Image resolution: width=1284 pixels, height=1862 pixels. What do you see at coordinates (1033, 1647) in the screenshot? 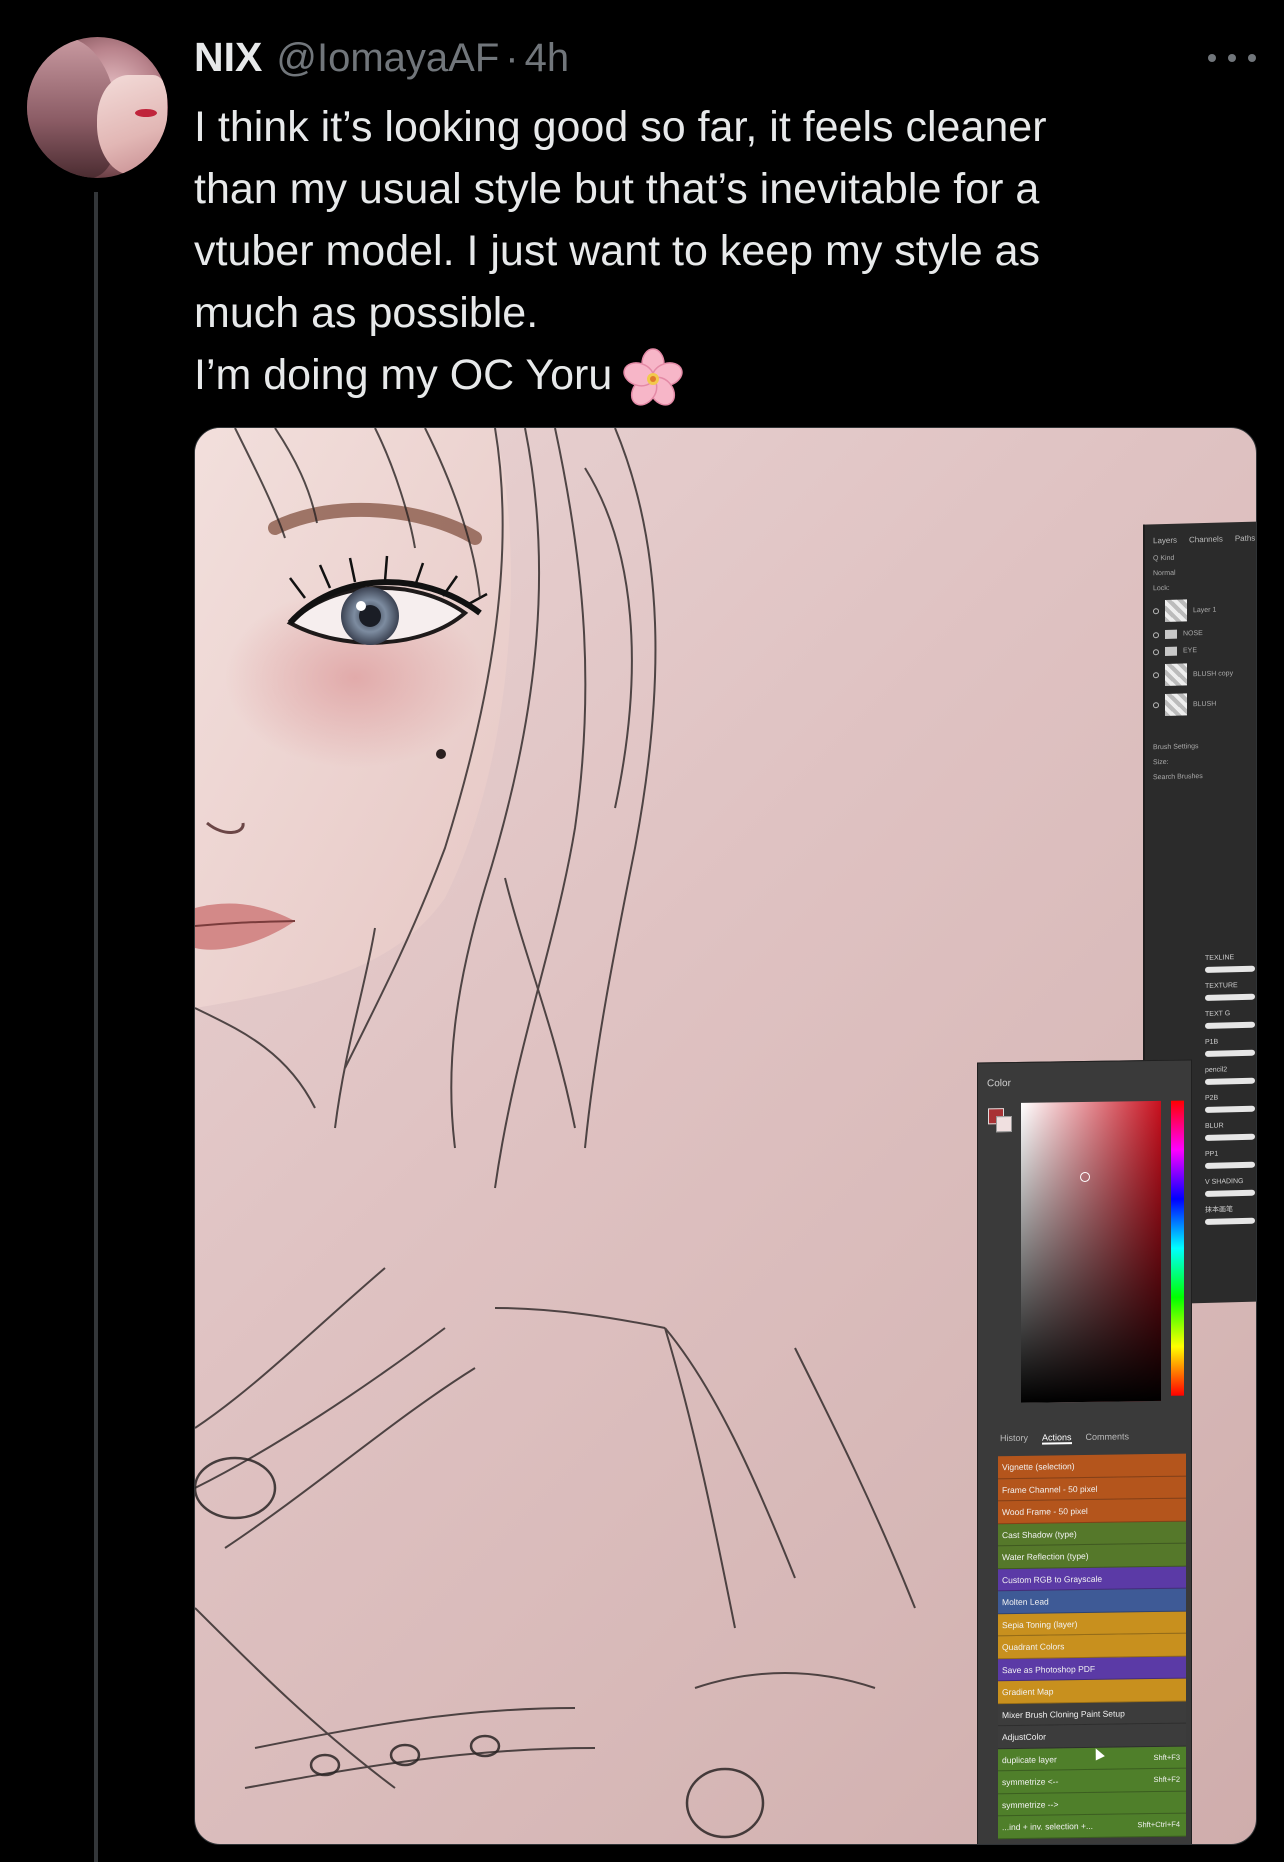
I see `action-label: Quadrant Colors` at bounding box center [1033, 1647].